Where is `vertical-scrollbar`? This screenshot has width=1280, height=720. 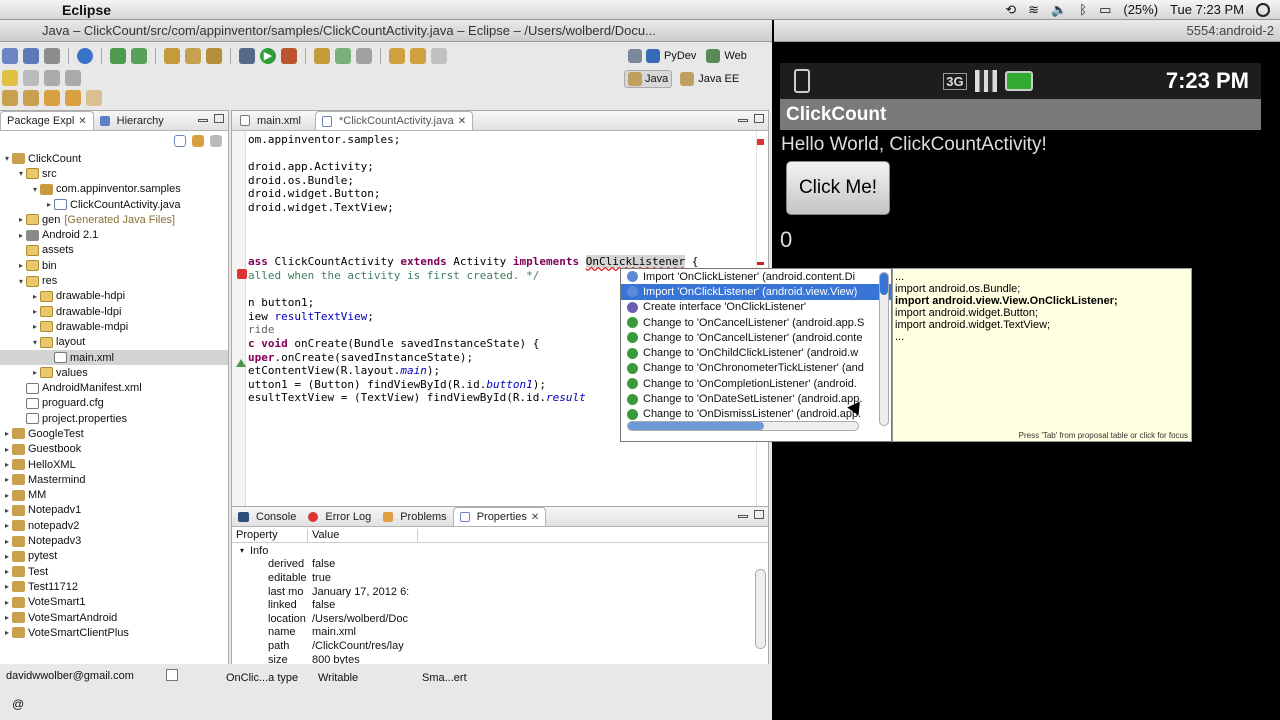 vertical-scrollbar is located at coordinates (760, 609).